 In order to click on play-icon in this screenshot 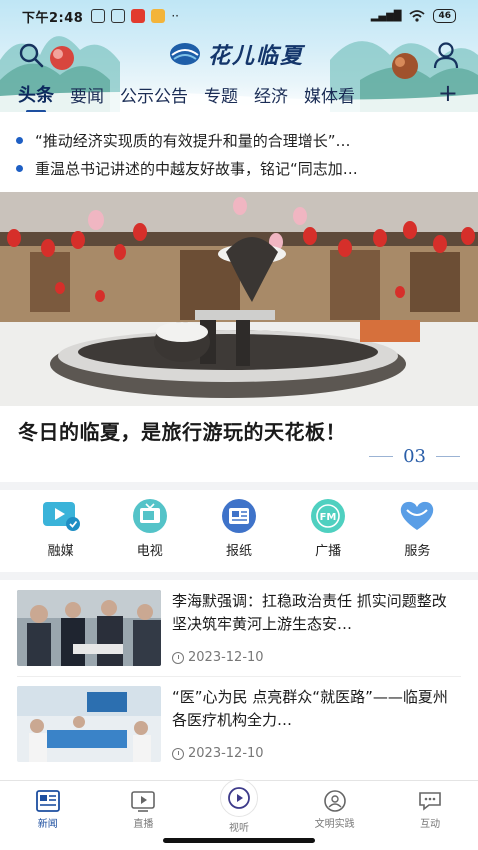, I will do `click(239, 798)`.